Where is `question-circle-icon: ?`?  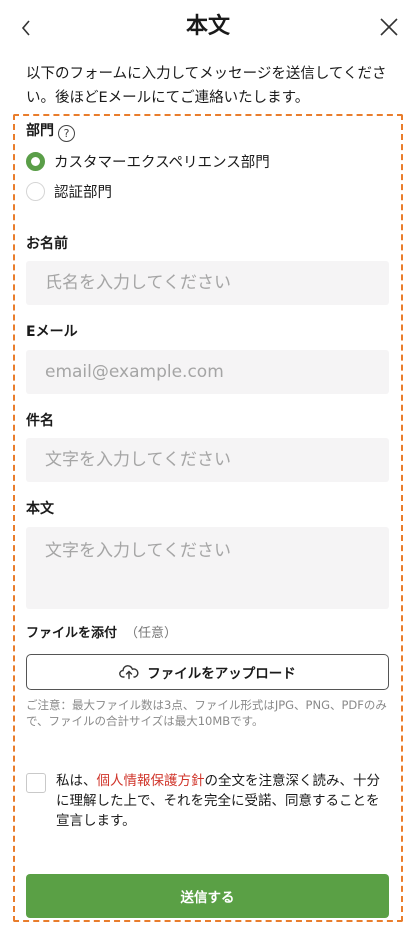 question-circle-icon: ? is located at coordinates (66, 133).